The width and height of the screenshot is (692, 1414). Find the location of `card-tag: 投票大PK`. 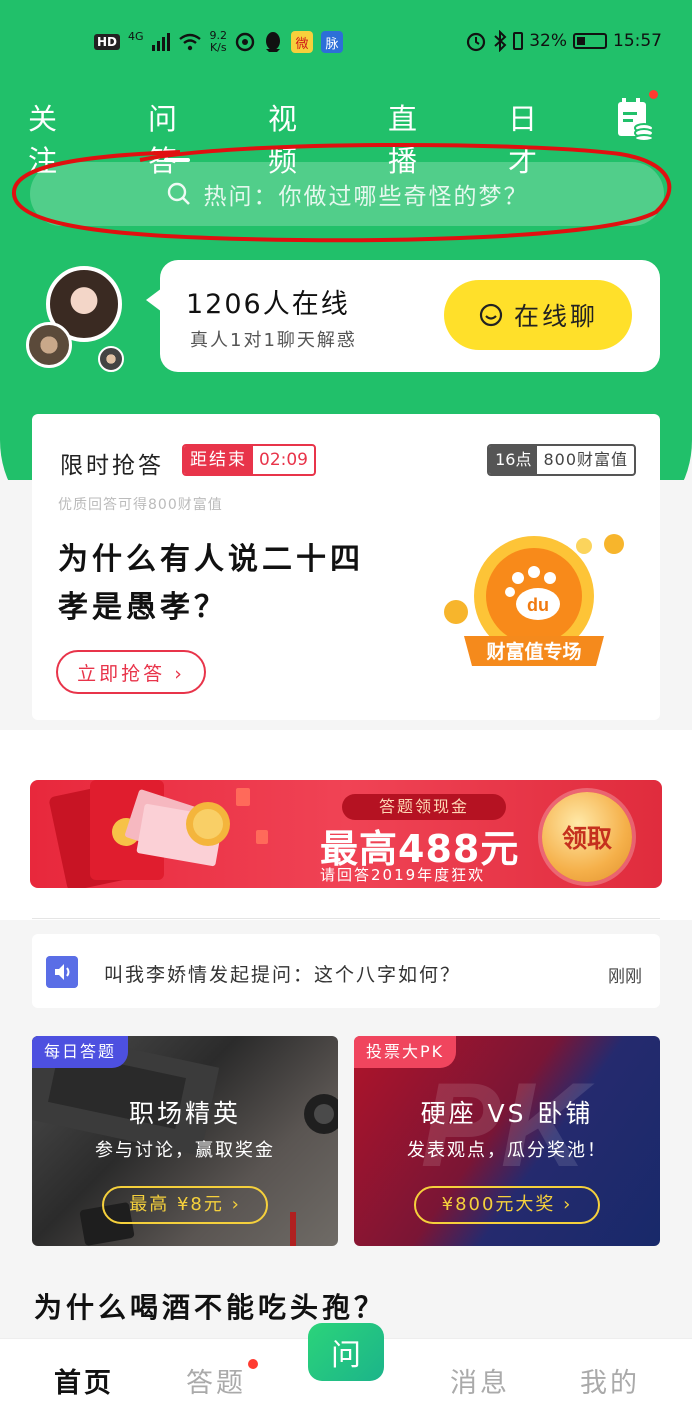

card-tag: 投票大PK is located at coordinates (405, 1052).